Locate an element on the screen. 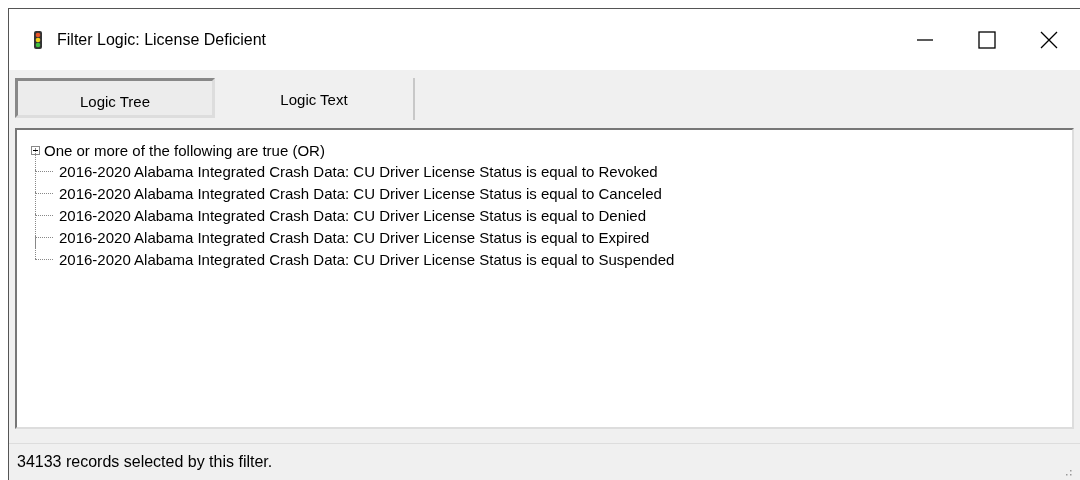  resize-grip-icon is located at coordinates (1068, 472).